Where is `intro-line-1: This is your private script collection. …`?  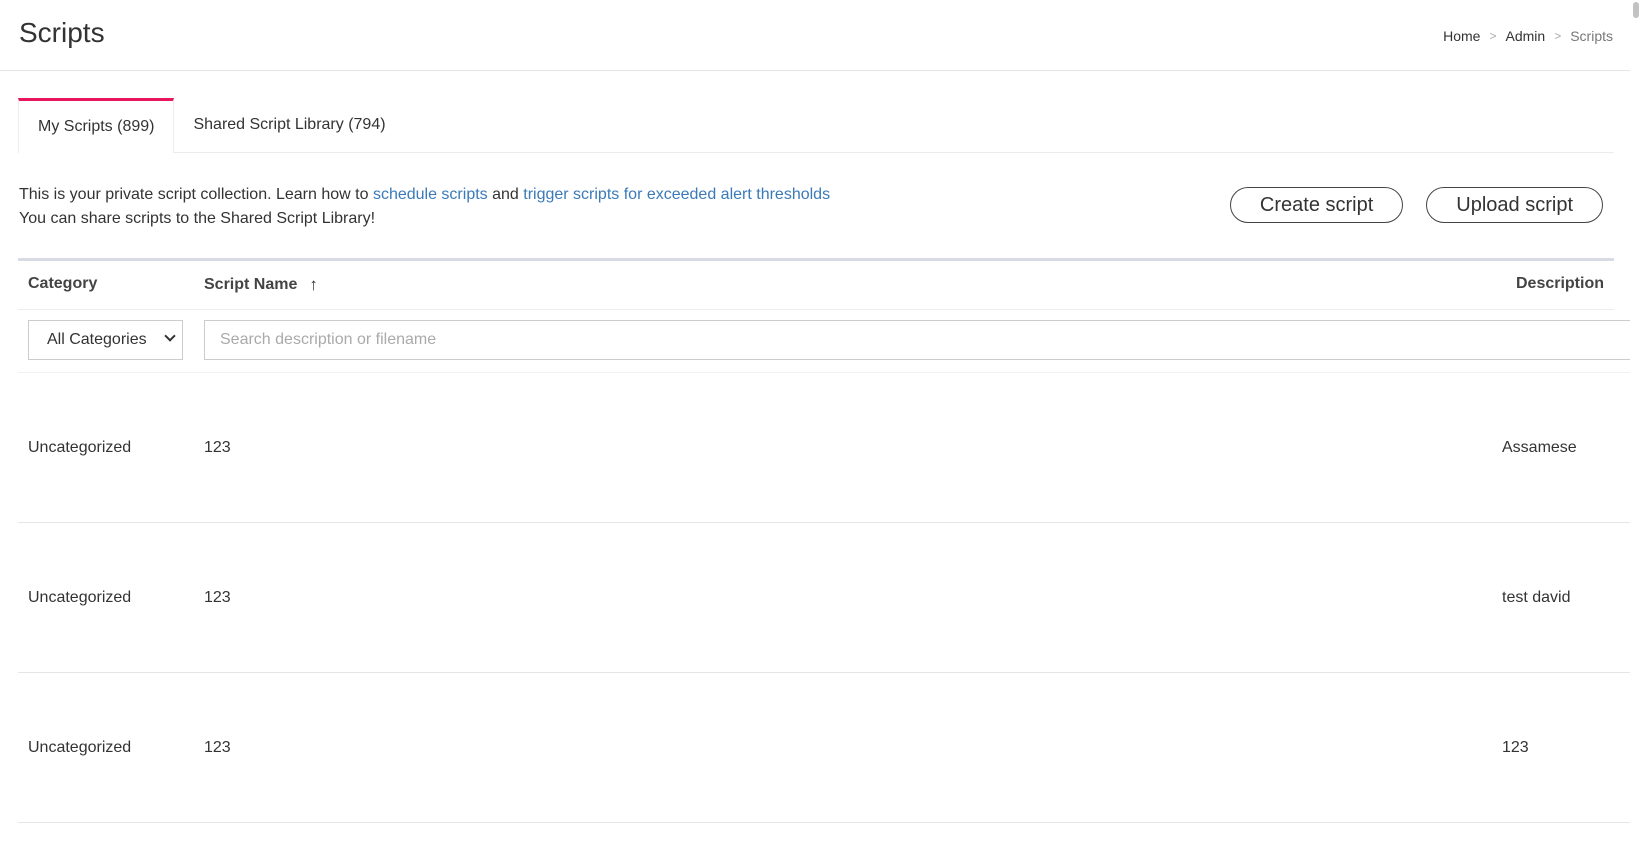 intro-line-1: This is your private script collection. … is located at coordinates (424, 195).